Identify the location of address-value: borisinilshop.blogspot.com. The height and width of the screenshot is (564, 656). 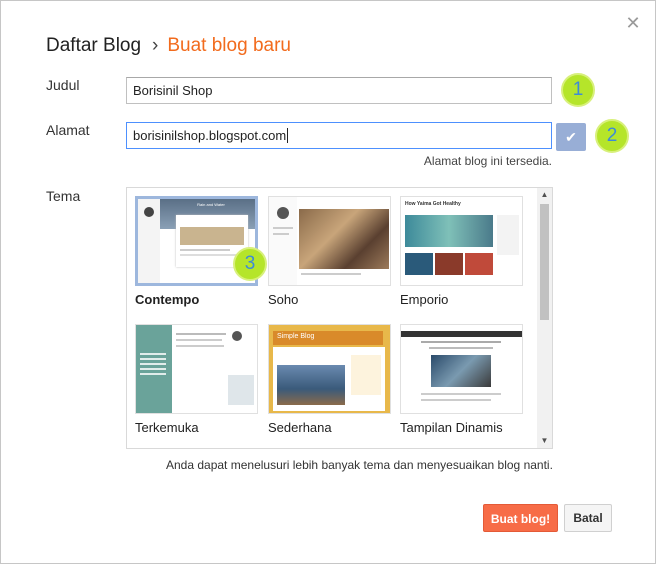
(210, 135).